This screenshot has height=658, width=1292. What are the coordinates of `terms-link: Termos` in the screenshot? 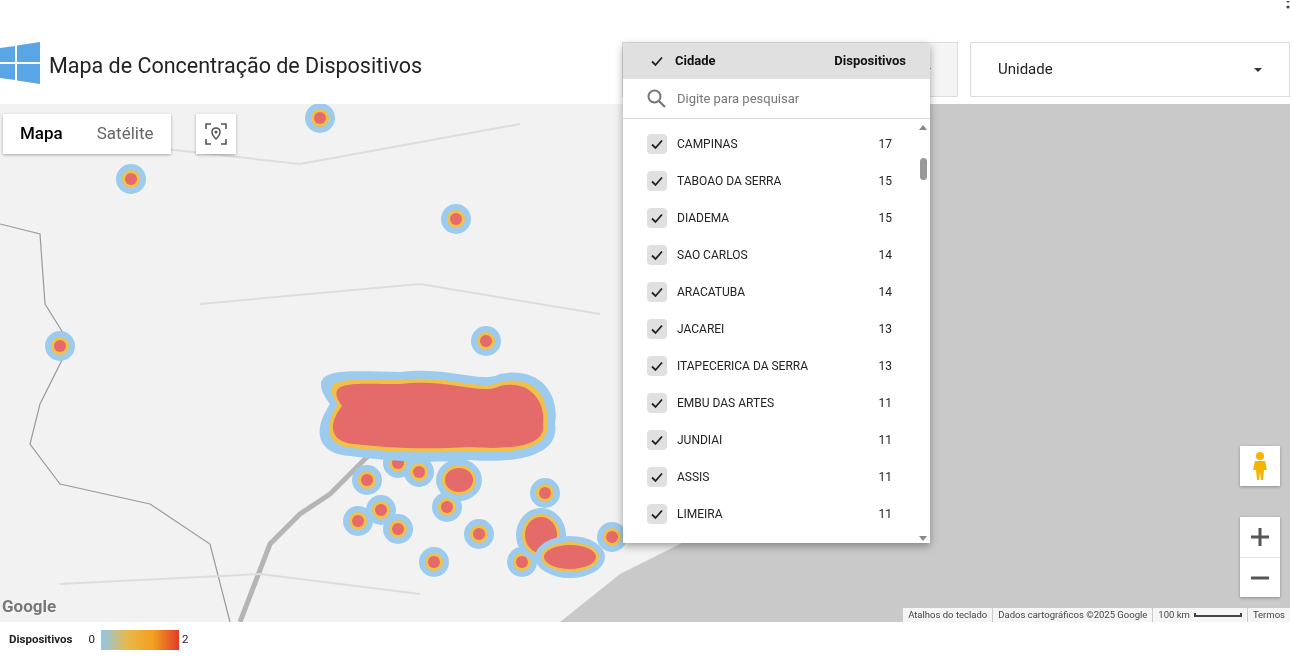 It's located at (1268, 614).